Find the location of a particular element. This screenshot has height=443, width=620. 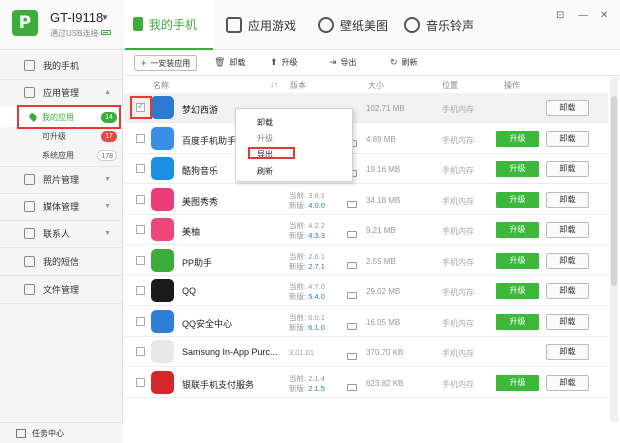

table-row: PP助手 当前: 2.6.1 新版: 2.7.1 2.55 MB 手机内存 升级 卸载 is located at coordinates (366, 261).